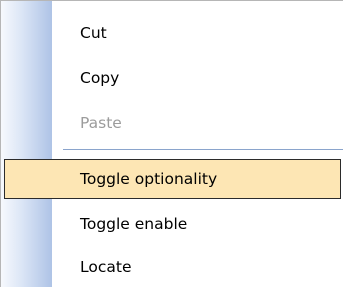 The width and height of the screenshot is (344, 287). Describe the element at coordinates (203, 149) in the screenshot. I see `menu-separator` at that location.